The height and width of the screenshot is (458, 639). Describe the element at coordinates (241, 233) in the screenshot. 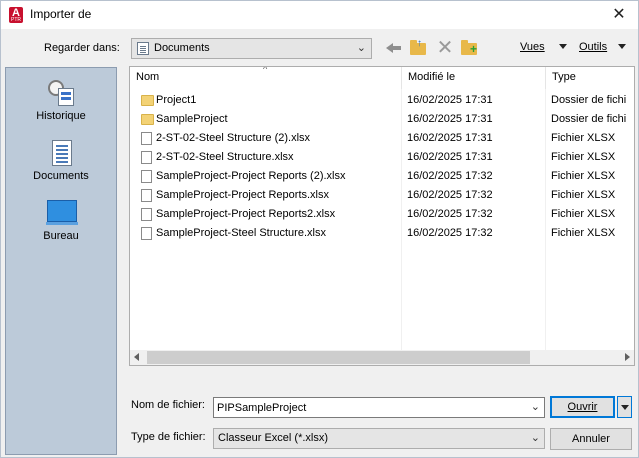

I see `file-name: SampleProject-Steel Structure.xlsx` at that location.